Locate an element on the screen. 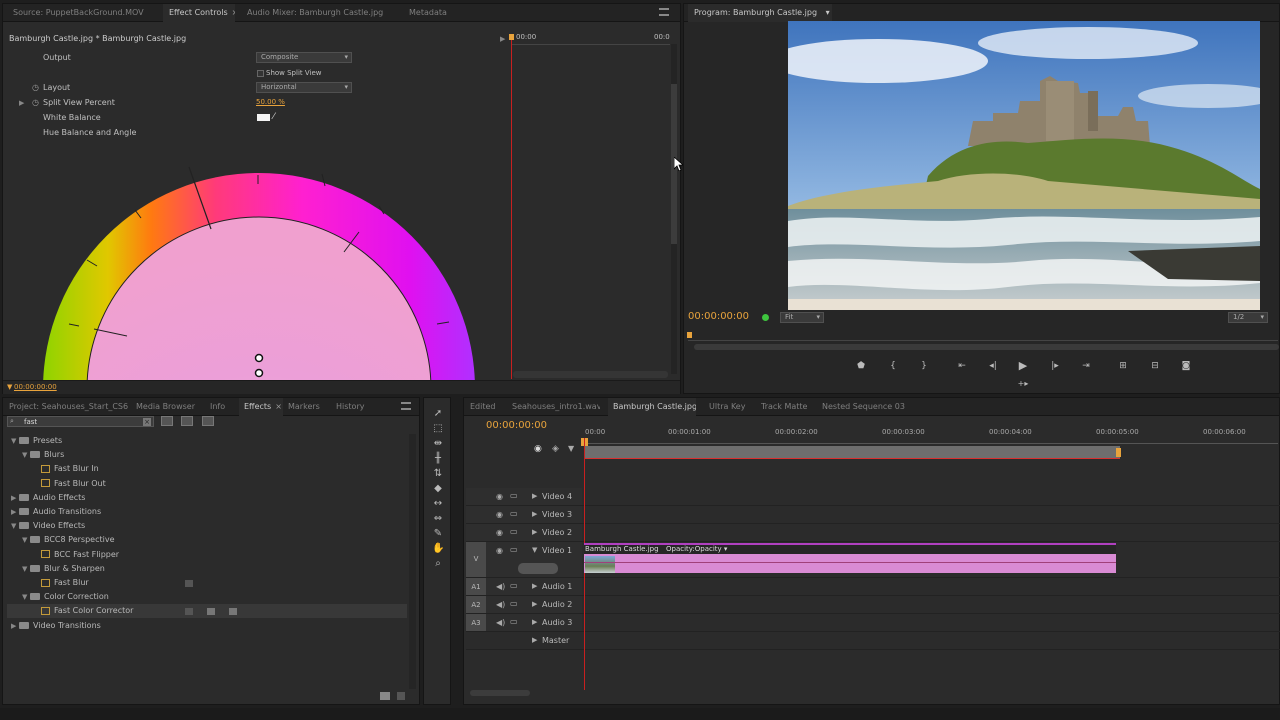  tab-info: Info is located at coordinates (223, 407).